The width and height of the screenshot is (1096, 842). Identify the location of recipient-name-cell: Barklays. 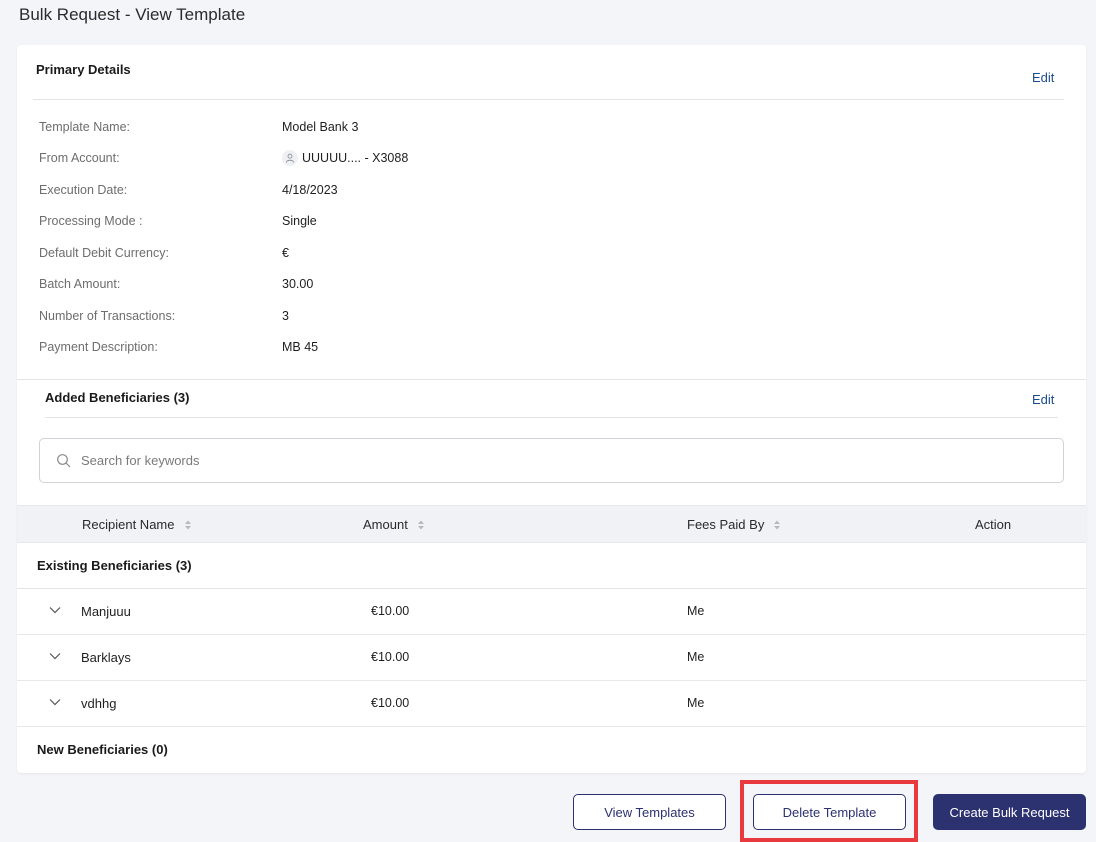
(106, 657).